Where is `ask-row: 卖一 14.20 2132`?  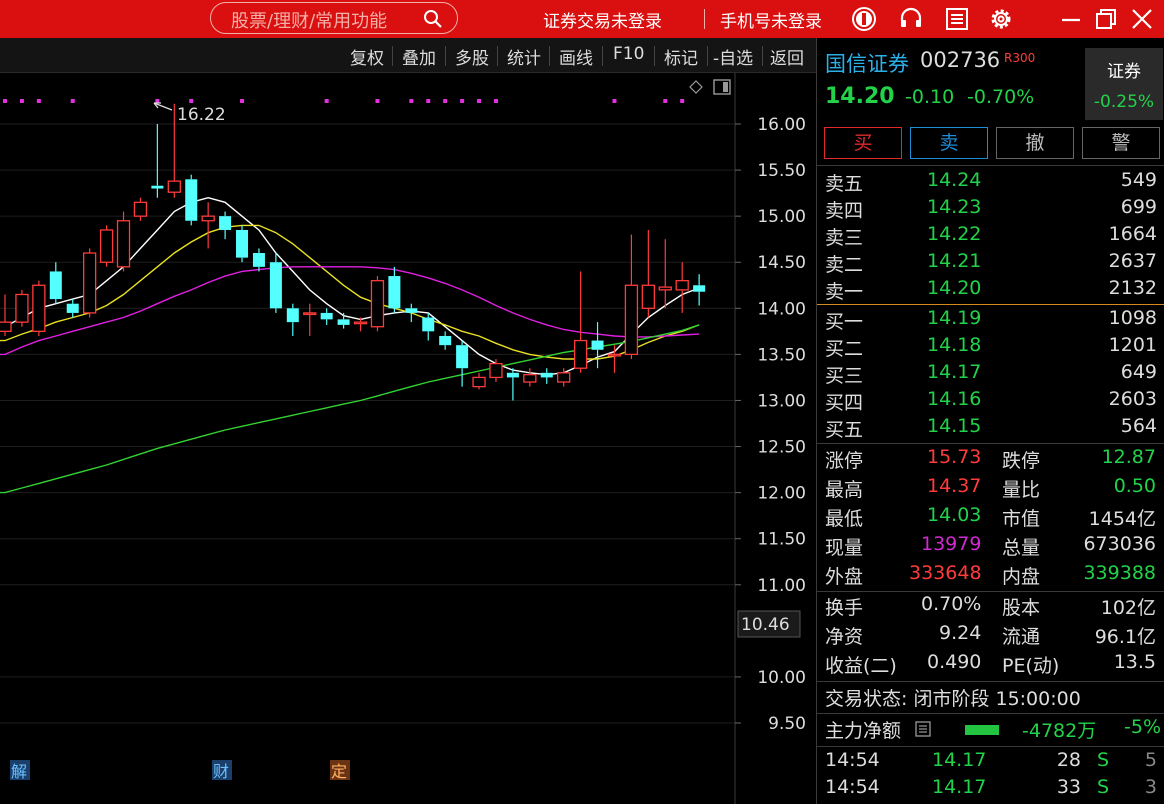 ask-row: 卖一 14.20 2132 is located at coordinates (990, 289).